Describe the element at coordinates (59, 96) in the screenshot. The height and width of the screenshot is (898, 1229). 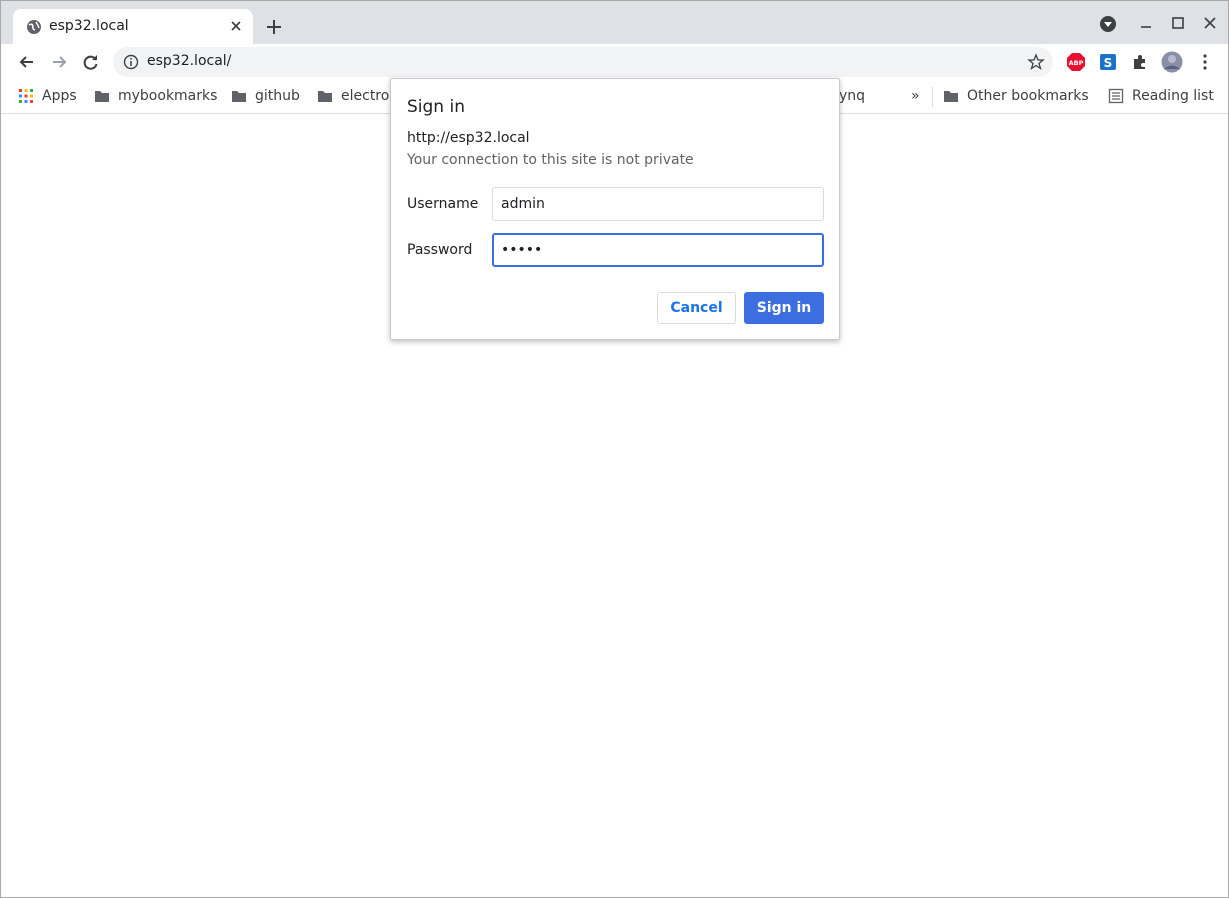
I see `bookmark-label: Apps` at that location.